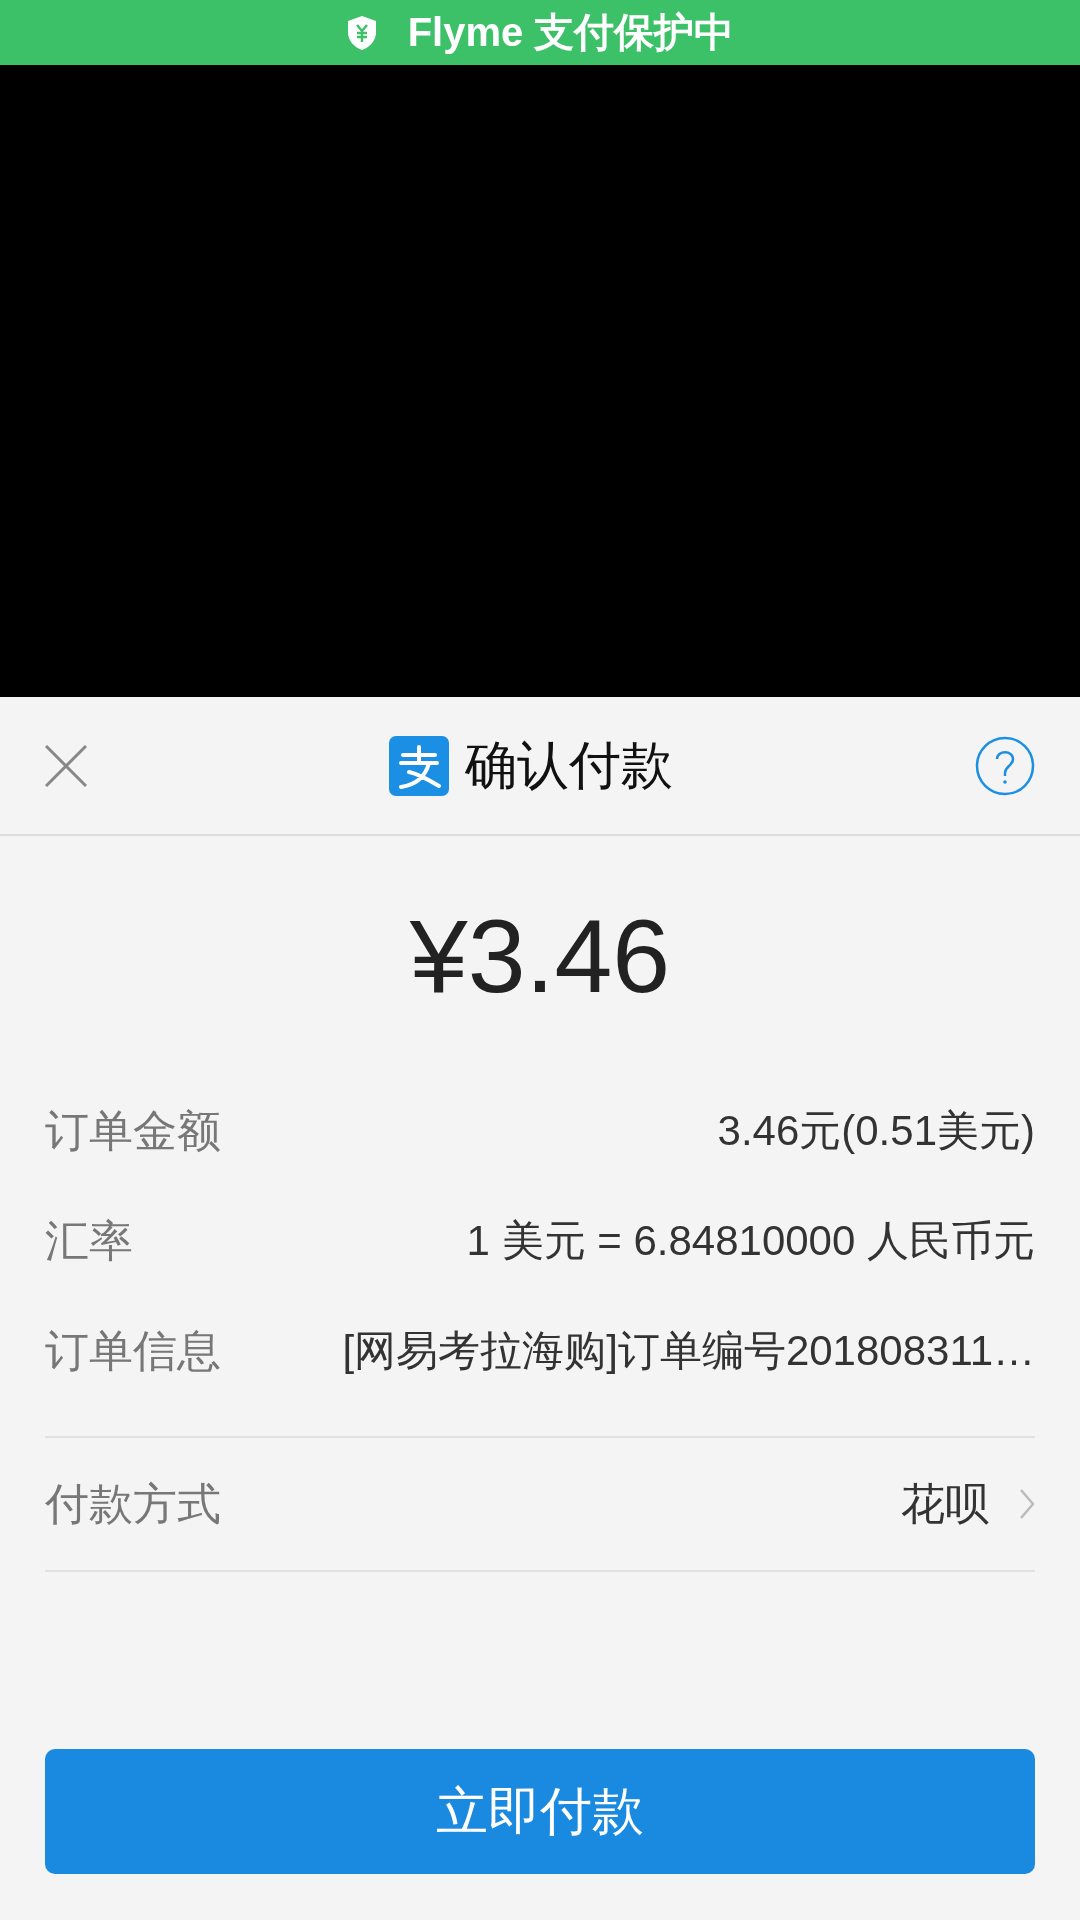 The height and width of the screenshot is (1920, 1080). What do you see at coordinates (750, 1241) in the screenshot?
I see `detail-value: 1 美元 = 6.84810000 人民币元` at bounding box center [750, 1241].